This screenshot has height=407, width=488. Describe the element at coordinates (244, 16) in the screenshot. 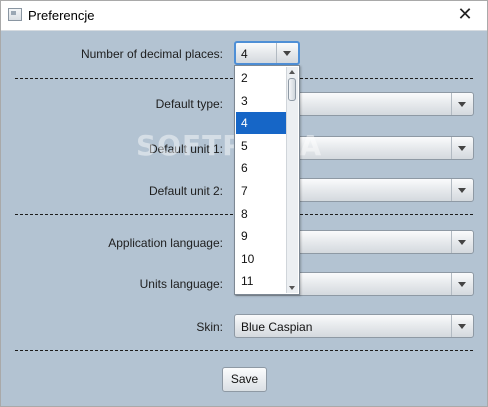

I see `title-bar: Preferencje ✕` at that location.